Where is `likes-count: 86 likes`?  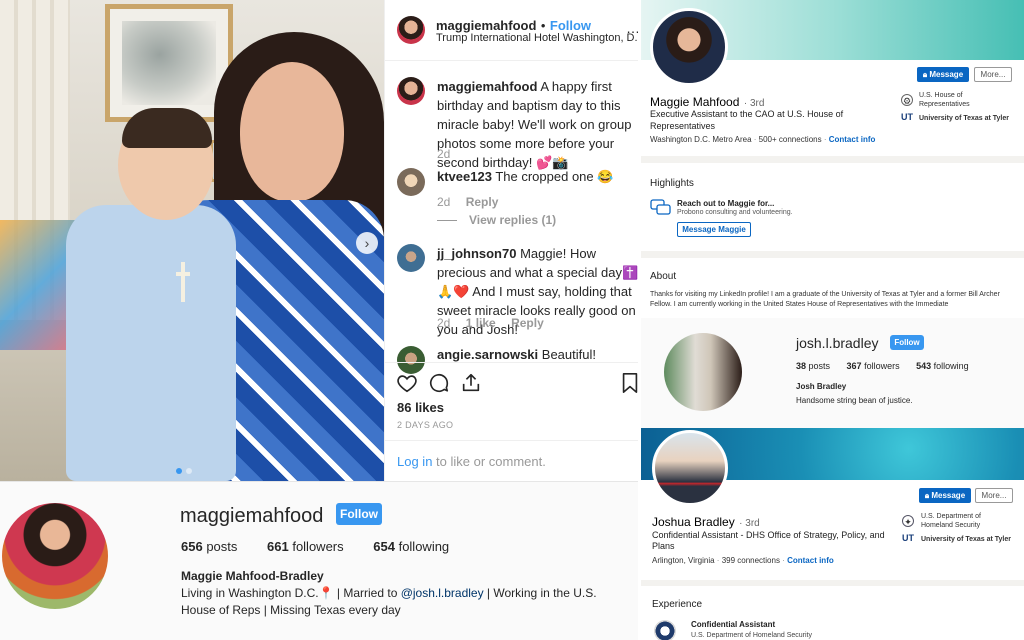 likes-count: 86 likes is located at coordinates (420, 407).